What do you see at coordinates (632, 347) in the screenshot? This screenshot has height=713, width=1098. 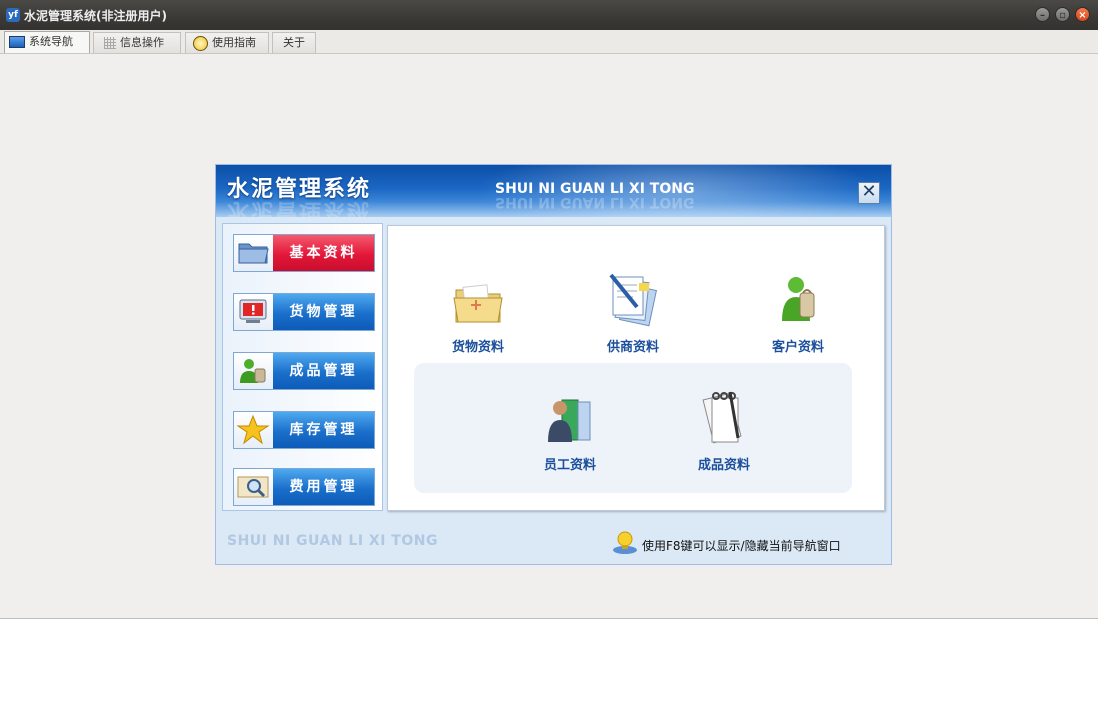 I see `content-item-label: 供商资料` at bounding box center [632, 347].